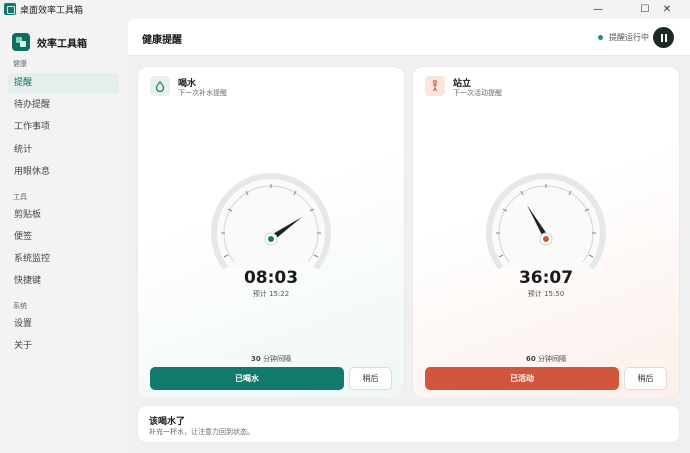 This screenshot has height=453, width=690. I want to click on water-snooze-button: 稍后, so click(370, 378).